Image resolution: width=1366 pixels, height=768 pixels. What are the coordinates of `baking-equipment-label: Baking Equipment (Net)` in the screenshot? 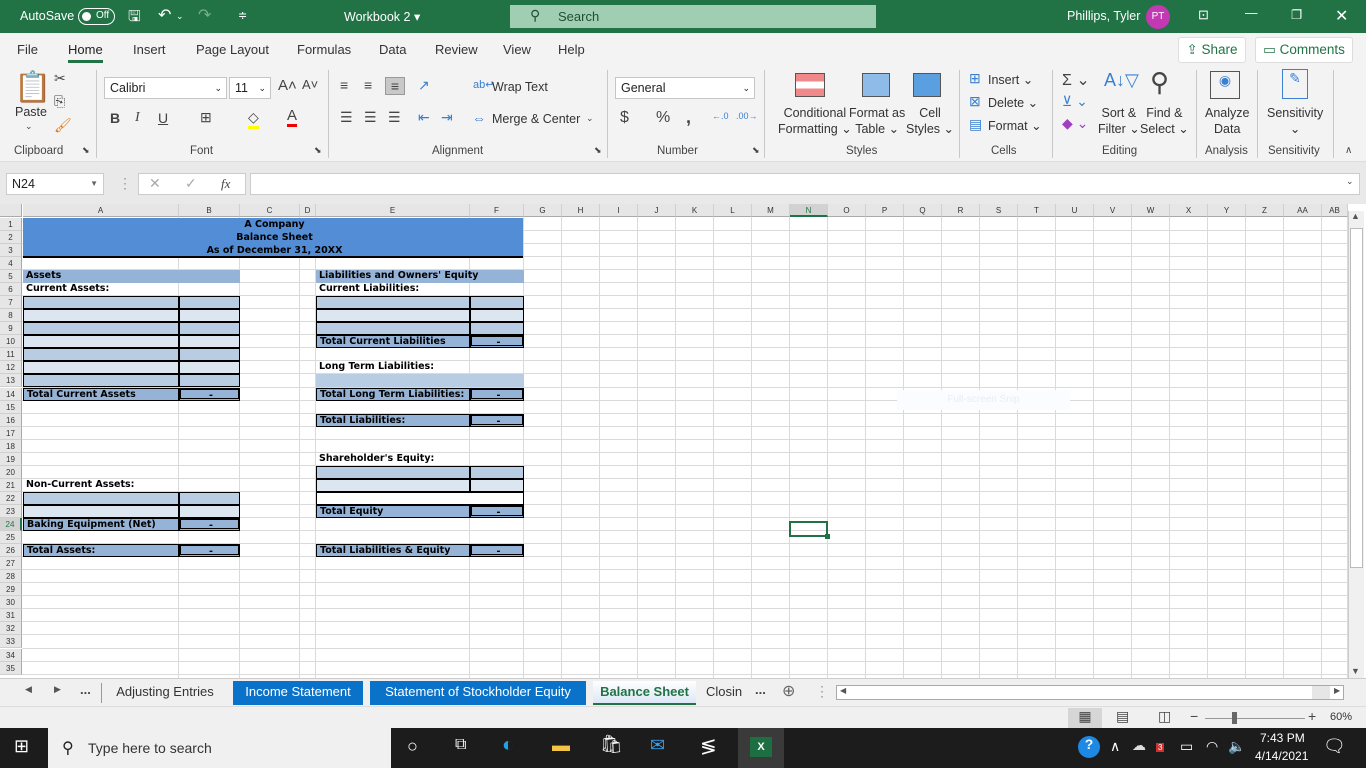 It's located at (101, 524).